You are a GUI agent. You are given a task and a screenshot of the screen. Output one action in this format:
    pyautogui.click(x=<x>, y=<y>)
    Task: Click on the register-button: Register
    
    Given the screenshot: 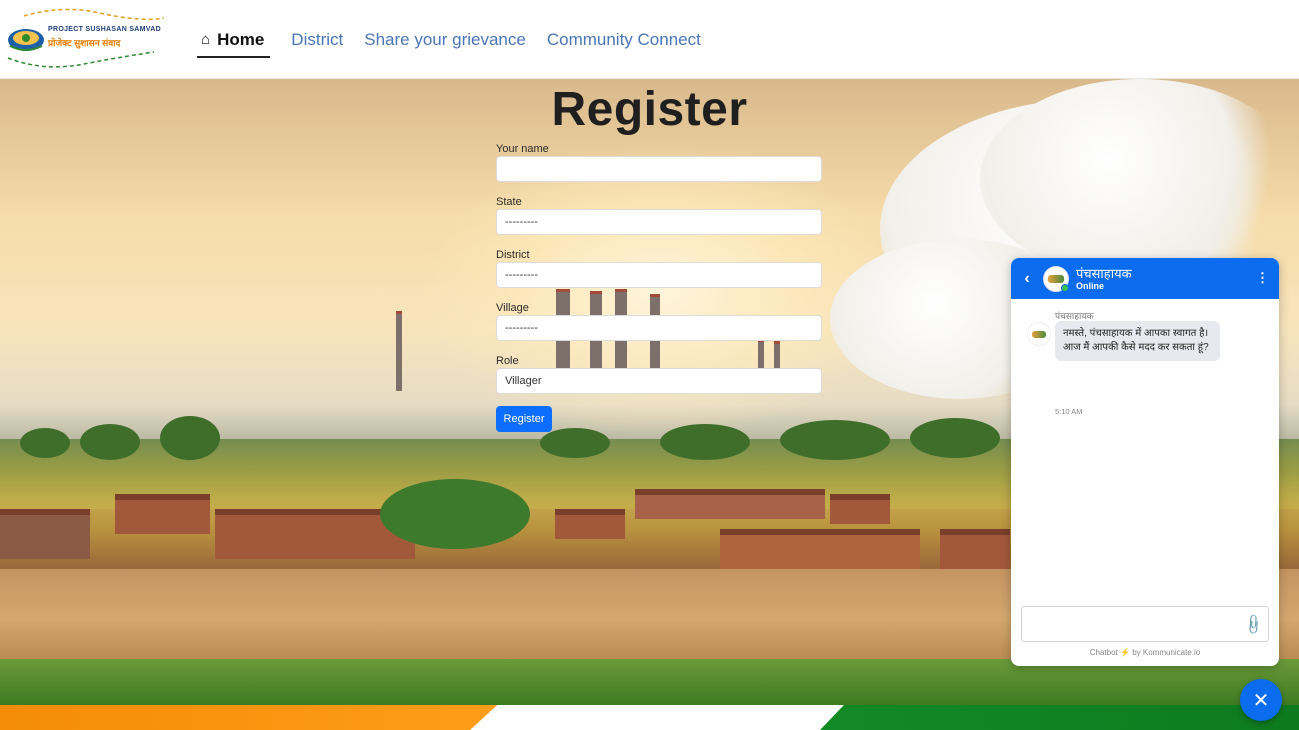 What is the action you would take?
    pyautogui.click(x=524, y=419)
    